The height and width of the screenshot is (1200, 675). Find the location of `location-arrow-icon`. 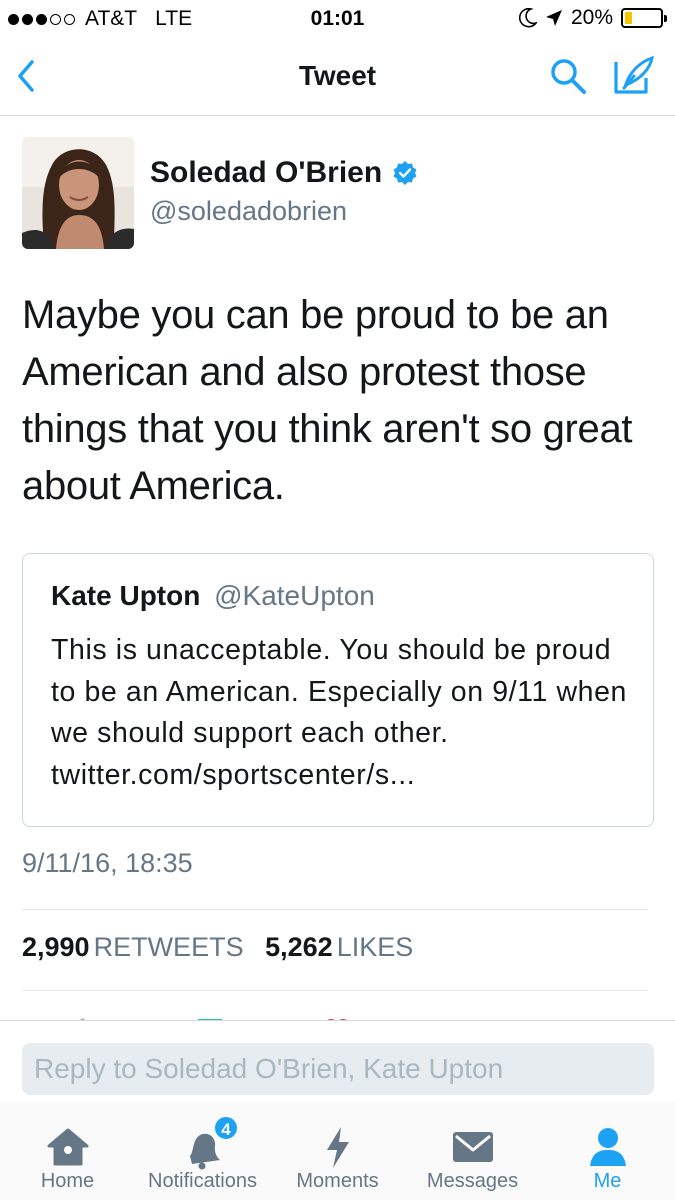

location-arrow-icon is located at coordinates (553, 18).